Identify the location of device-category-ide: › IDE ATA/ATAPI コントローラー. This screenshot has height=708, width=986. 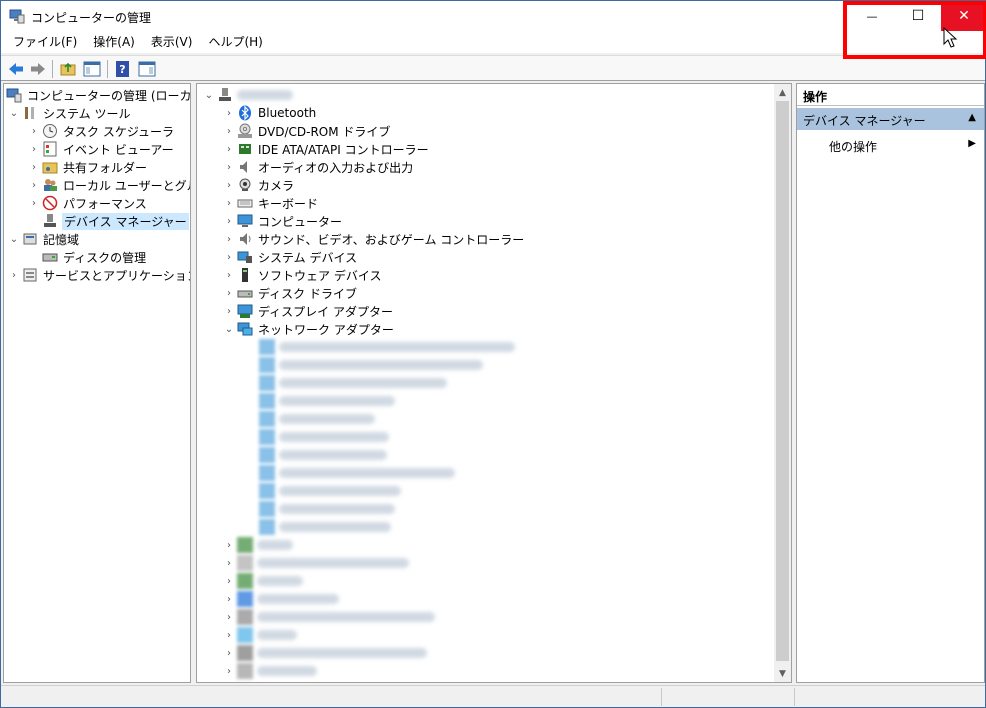
(326, 149).